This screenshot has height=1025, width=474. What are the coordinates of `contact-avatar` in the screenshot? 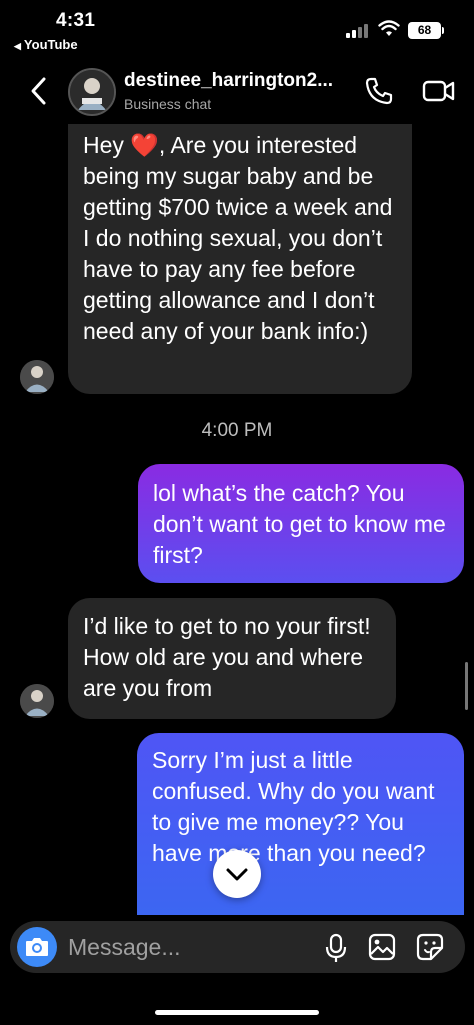 It's located at (92, 92).